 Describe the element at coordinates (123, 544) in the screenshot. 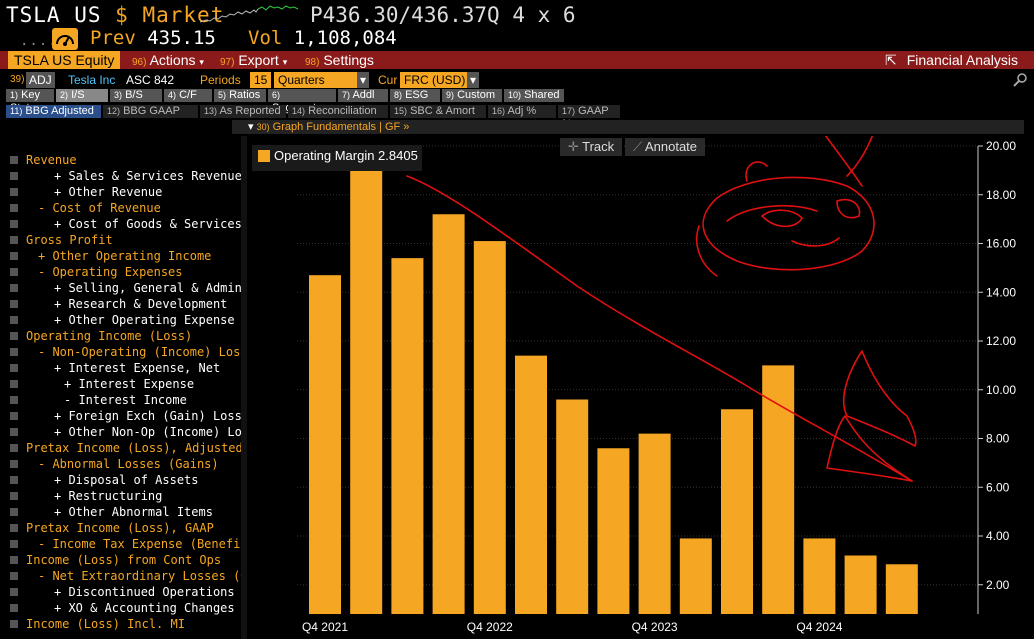

I see `line-item: - Income Tax Expense (Benefit)` at that location.